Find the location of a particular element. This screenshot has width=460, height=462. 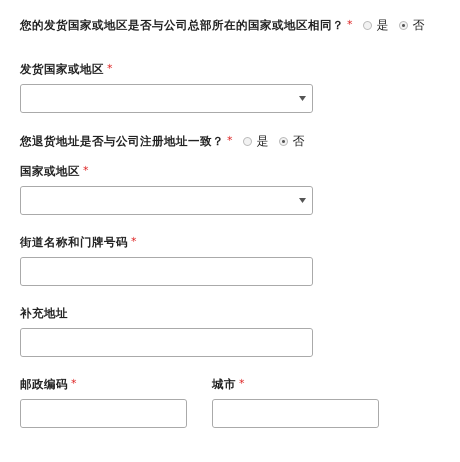

field-label: 您退货地址是否与公司注册地址一致？ is located at coordinates (122, 141).